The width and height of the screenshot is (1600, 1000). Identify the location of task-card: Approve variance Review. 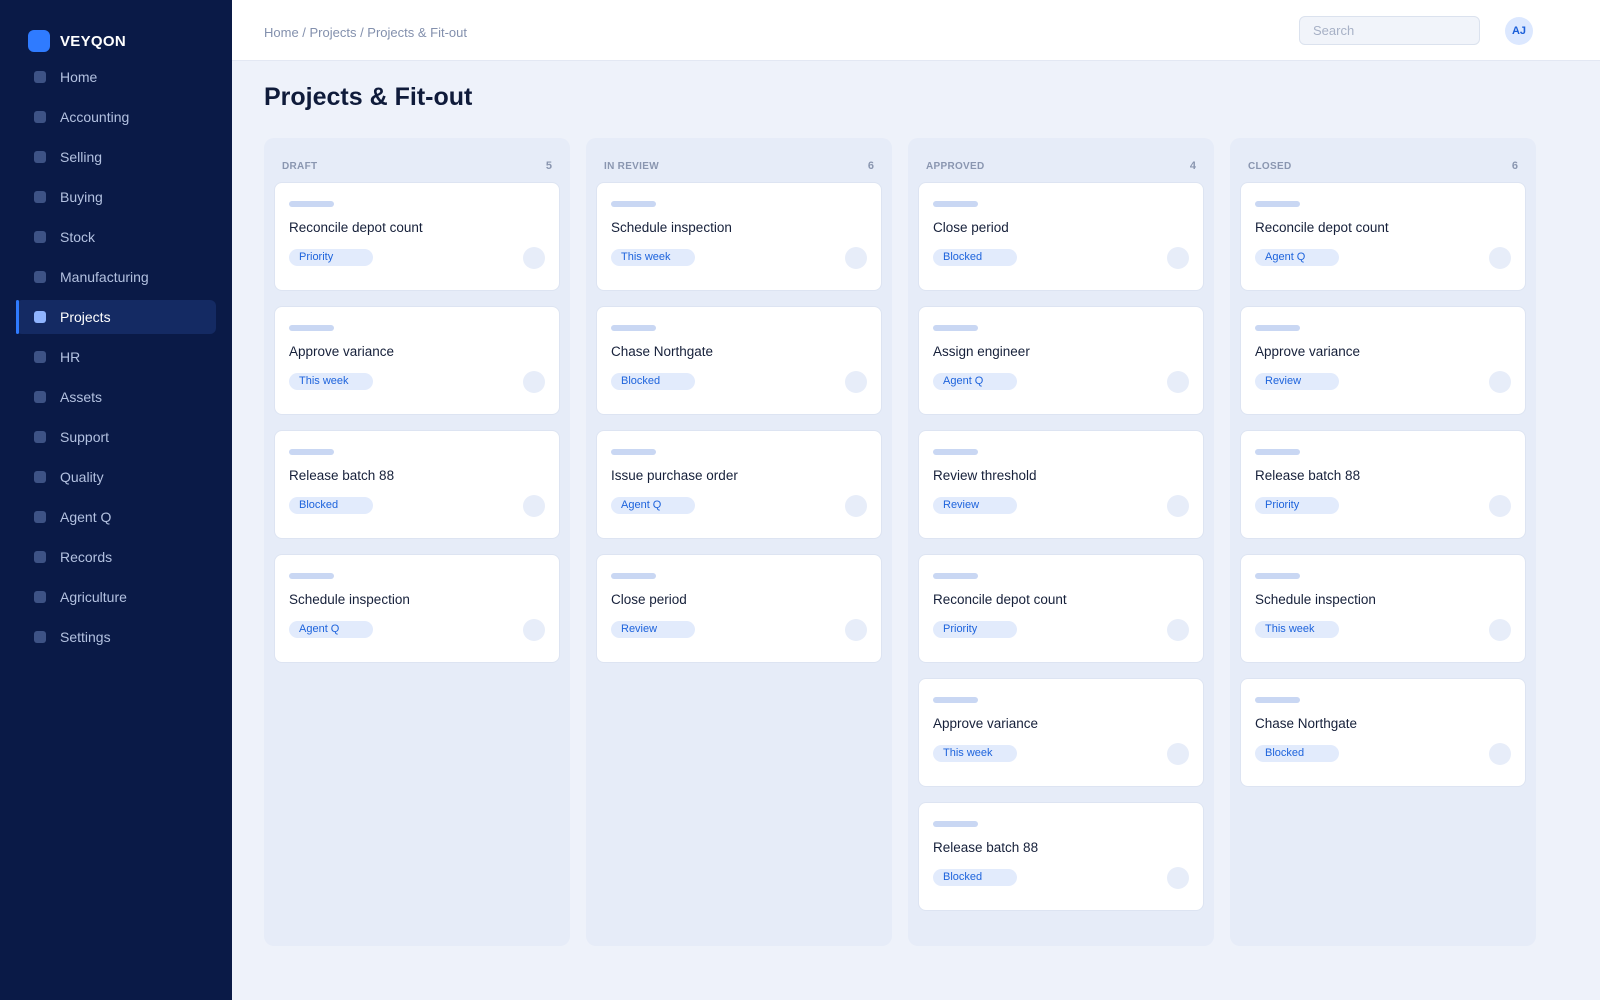
(1383, 360).